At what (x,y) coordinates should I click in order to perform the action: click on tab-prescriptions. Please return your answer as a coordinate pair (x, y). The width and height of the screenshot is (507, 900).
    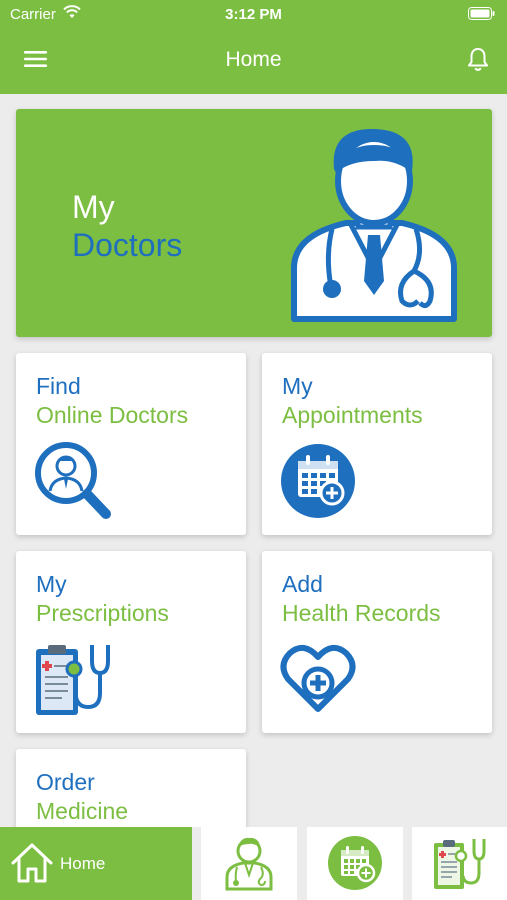
    Looking at the image, I should click on (459, 863).